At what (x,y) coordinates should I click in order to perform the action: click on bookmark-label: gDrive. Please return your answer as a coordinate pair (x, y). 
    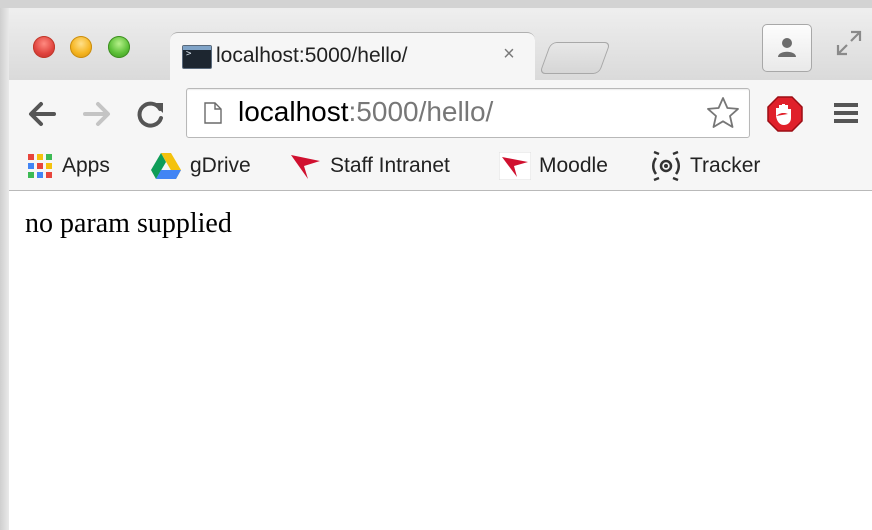
    Looking at the image, I should click on (220, 165).